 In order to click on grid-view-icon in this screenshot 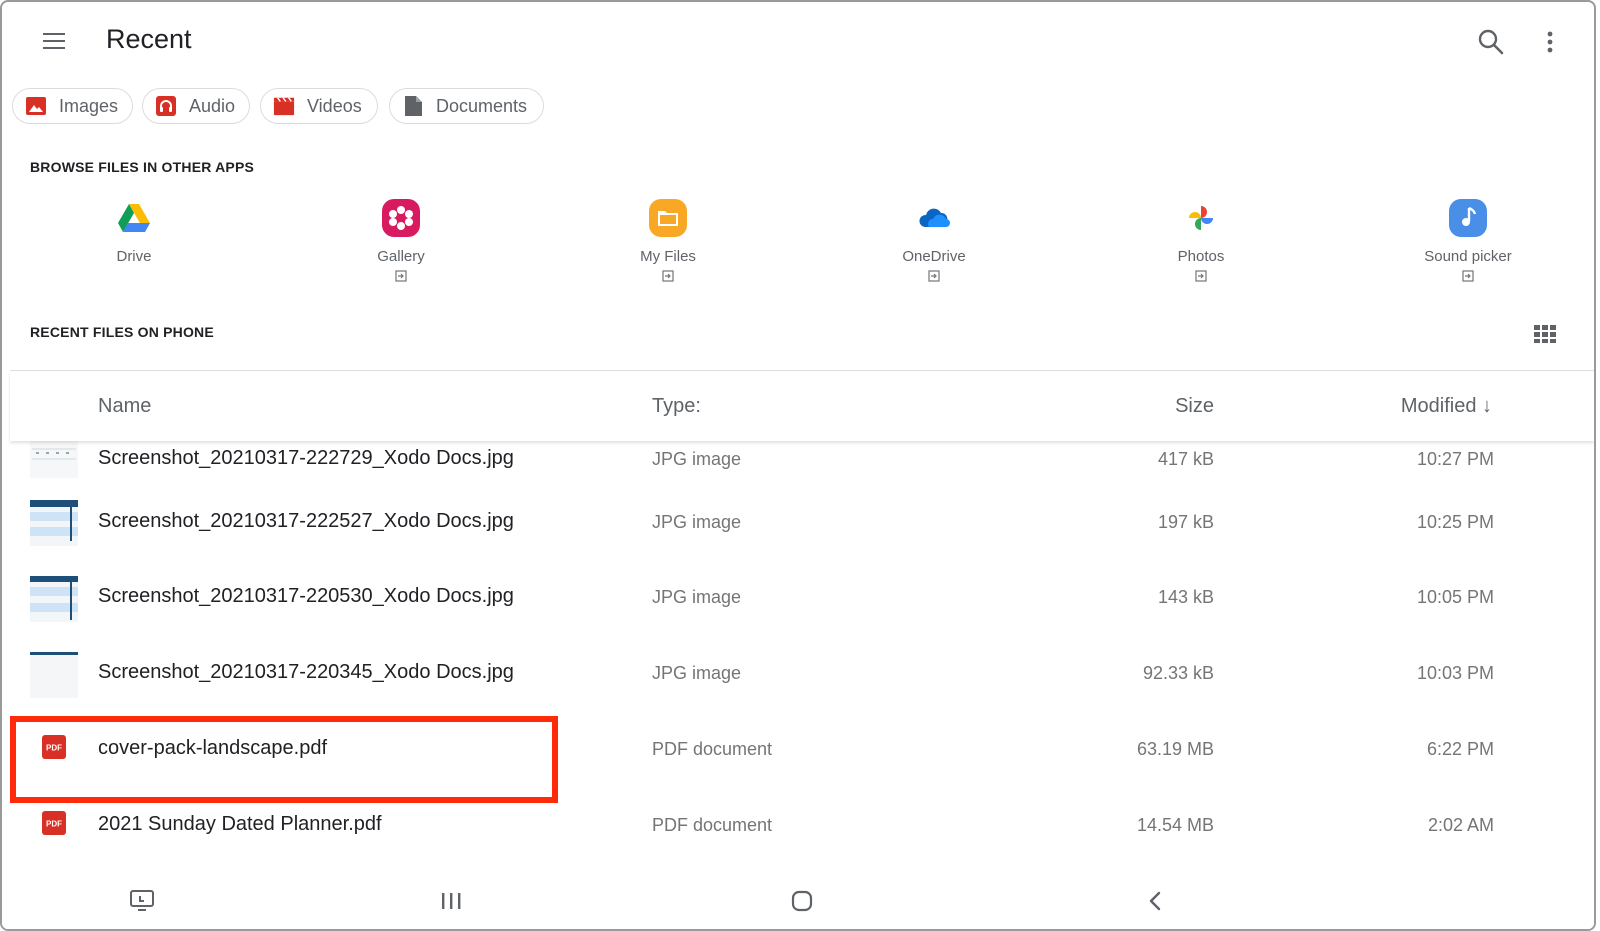, I will do `click(1545, 334)`.